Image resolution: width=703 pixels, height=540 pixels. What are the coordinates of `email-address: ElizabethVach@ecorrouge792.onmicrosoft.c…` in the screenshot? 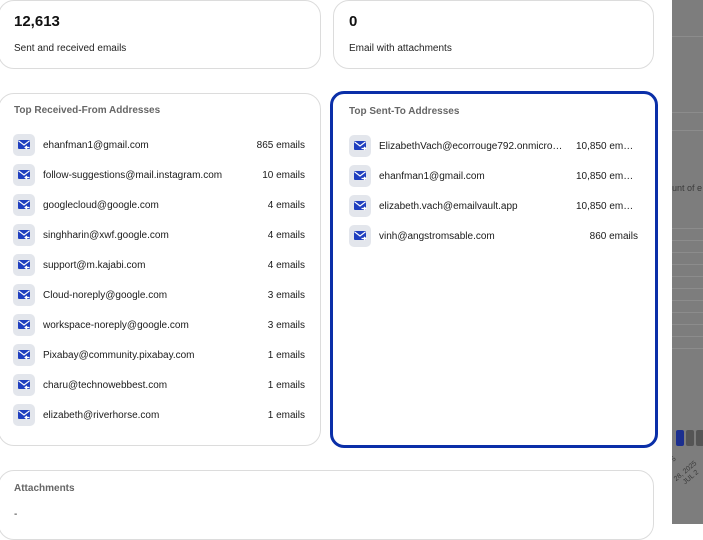 It's located at (472, 146).